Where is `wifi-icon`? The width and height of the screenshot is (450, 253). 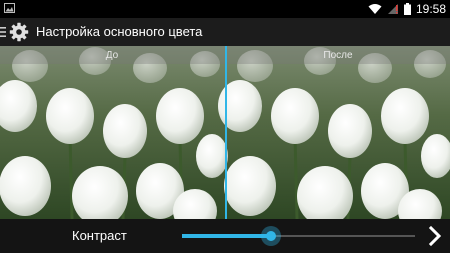
wifi-icon is located at coordinates (375, 9).